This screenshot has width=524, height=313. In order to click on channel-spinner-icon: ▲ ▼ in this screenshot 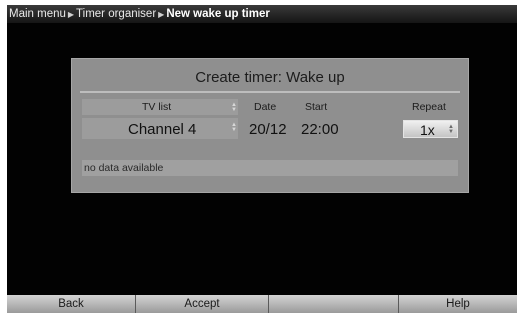, I will do `click(234, 127)`.